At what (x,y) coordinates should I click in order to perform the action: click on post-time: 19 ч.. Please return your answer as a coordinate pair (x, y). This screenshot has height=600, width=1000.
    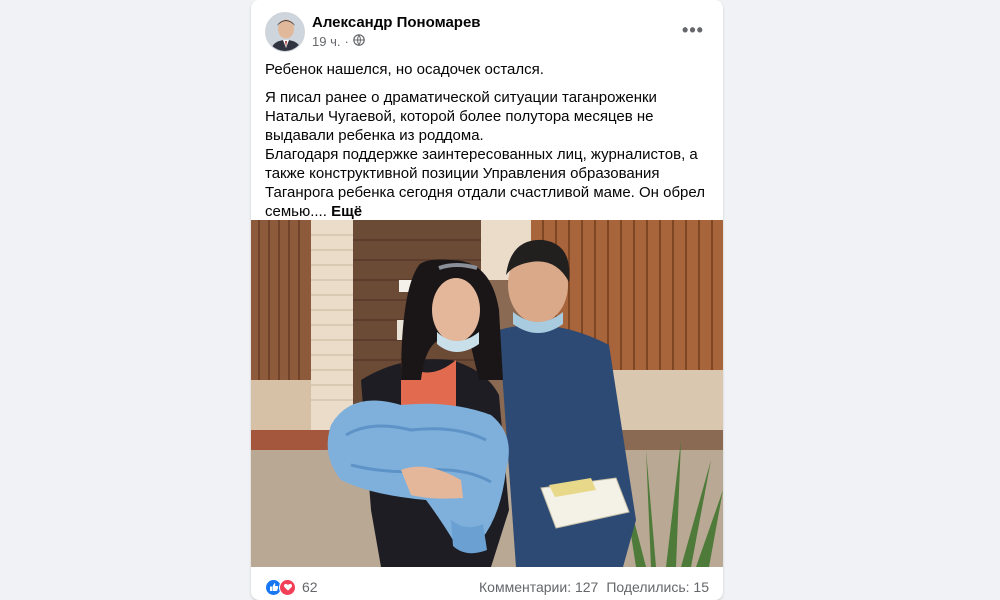
    Looking at the image, I should click on (326, 41).